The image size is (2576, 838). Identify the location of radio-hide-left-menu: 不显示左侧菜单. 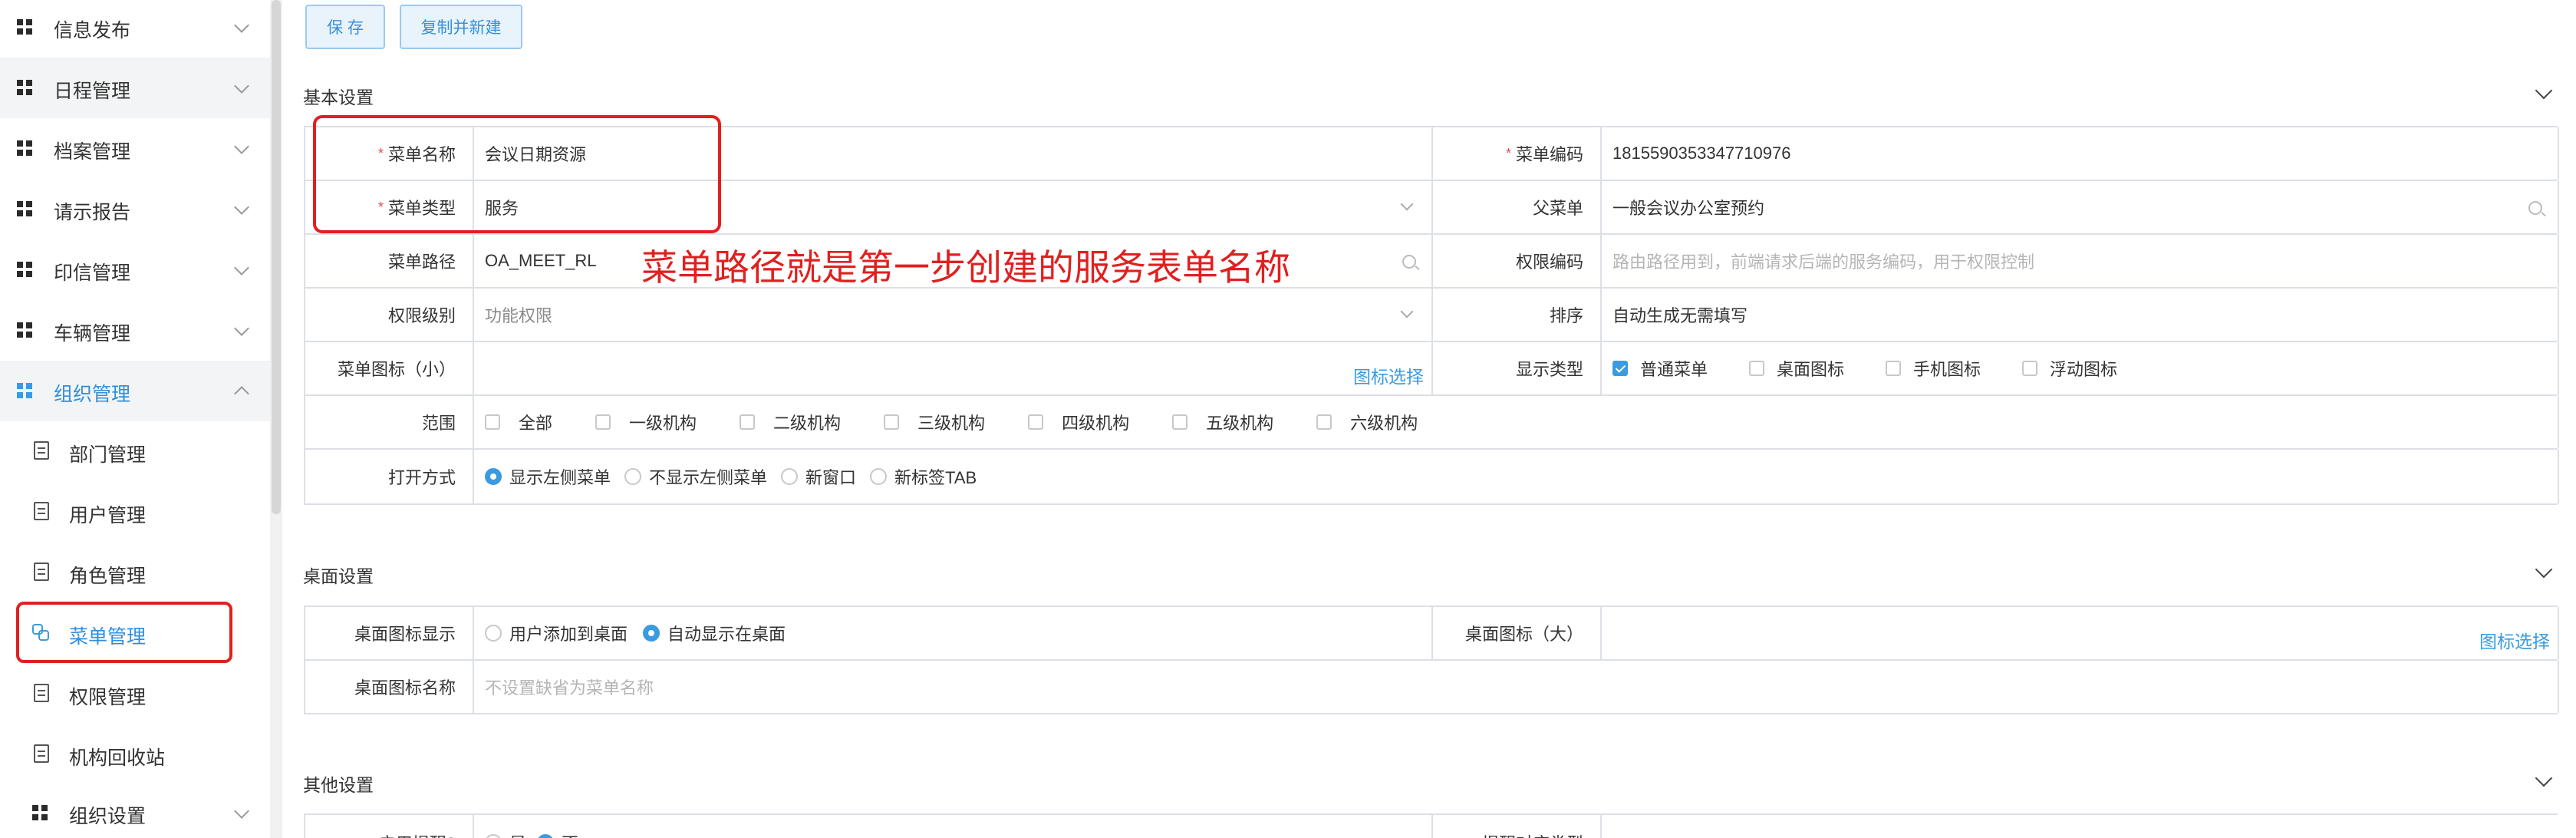
(695, 477).